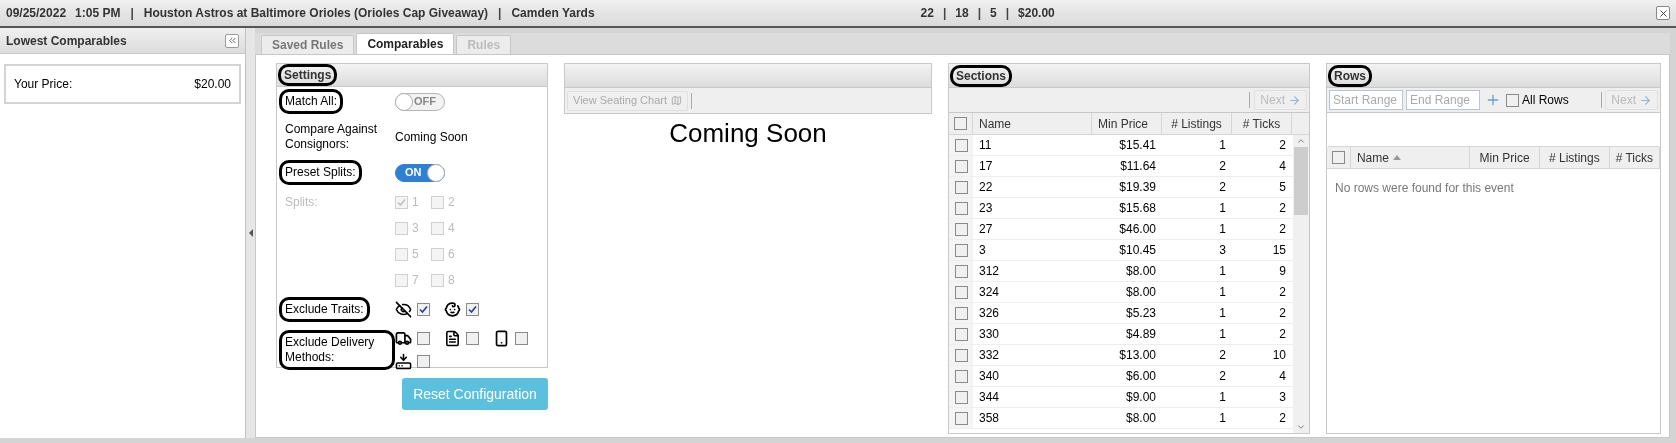 The height and width of the screenshot is (443, 1676). Describe the element at coordinates (986, 166) in the screenshot. I see `table-cell-text: 17` at that location.